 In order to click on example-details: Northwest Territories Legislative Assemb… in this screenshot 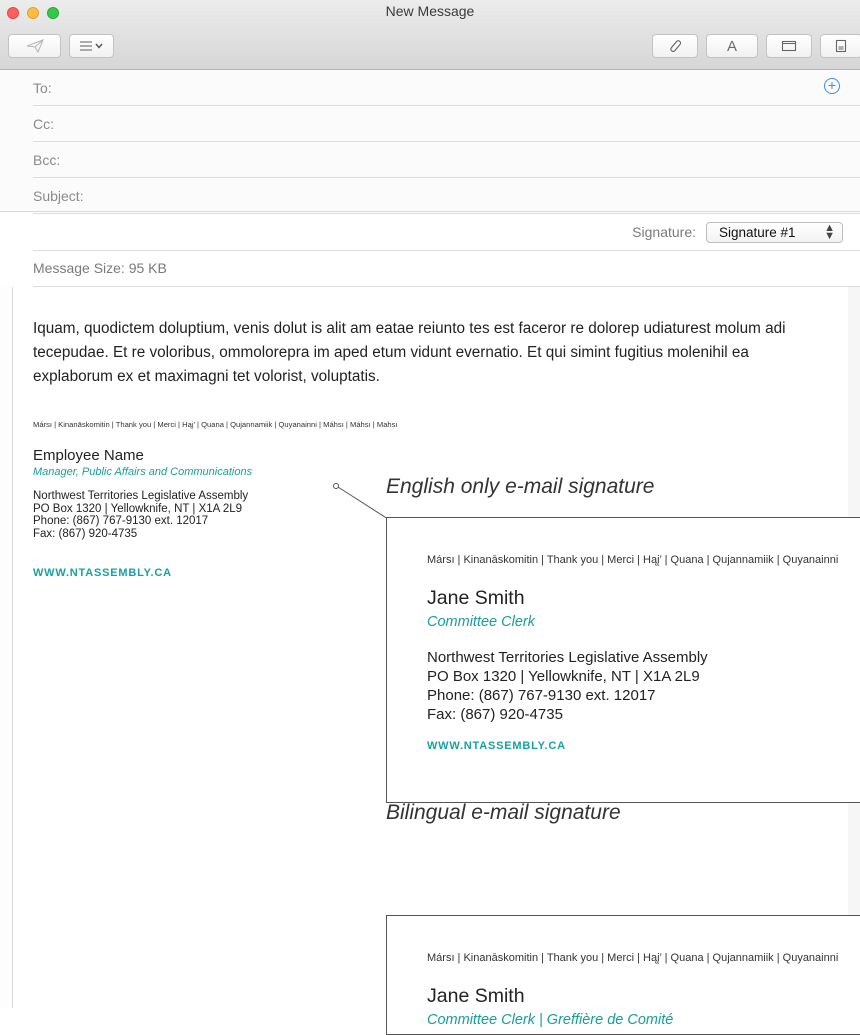, I will do `click(567, 686)`.